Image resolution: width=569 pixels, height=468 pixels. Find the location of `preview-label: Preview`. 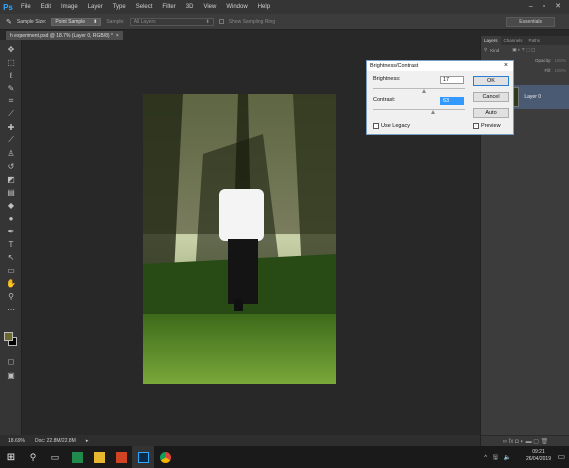

preview-label: Preview is located at coordinates (491, 126).